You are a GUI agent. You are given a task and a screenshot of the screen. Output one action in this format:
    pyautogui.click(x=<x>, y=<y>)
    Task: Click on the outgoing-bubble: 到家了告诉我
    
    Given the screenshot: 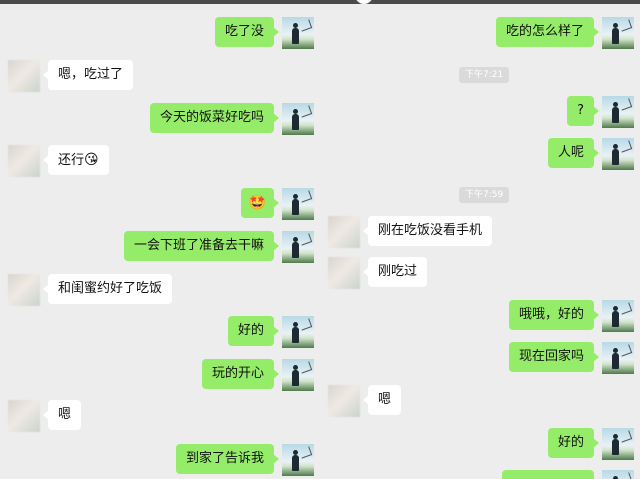 What is the action you would take?
    pyautogui.click(x=227, y=459)
    